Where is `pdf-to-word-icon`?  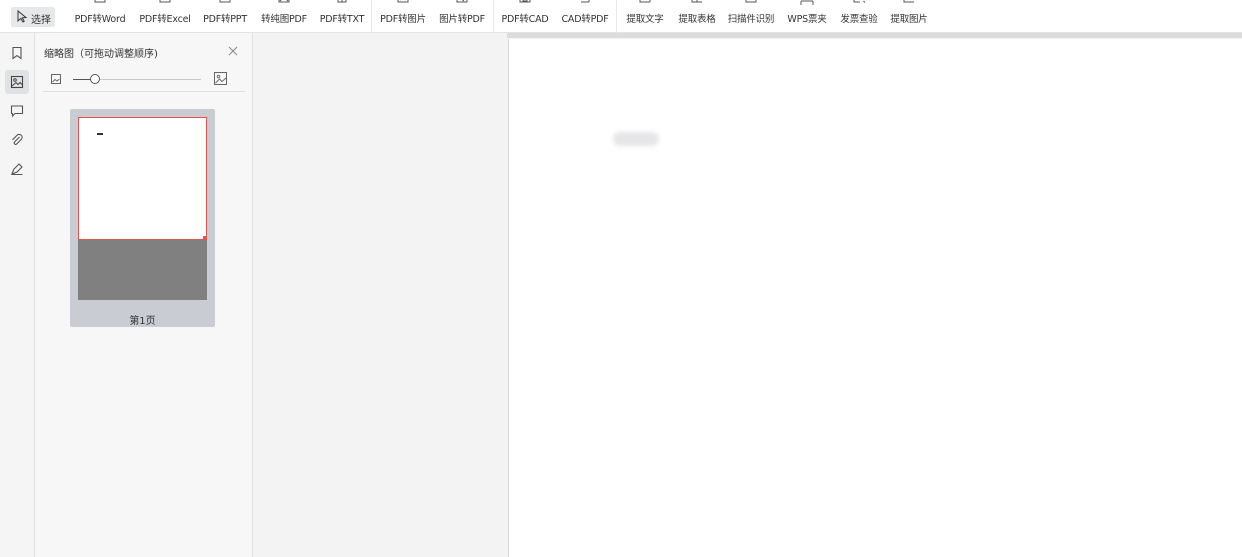
pdf-to-word-icon is located at coordinates (100, 1).